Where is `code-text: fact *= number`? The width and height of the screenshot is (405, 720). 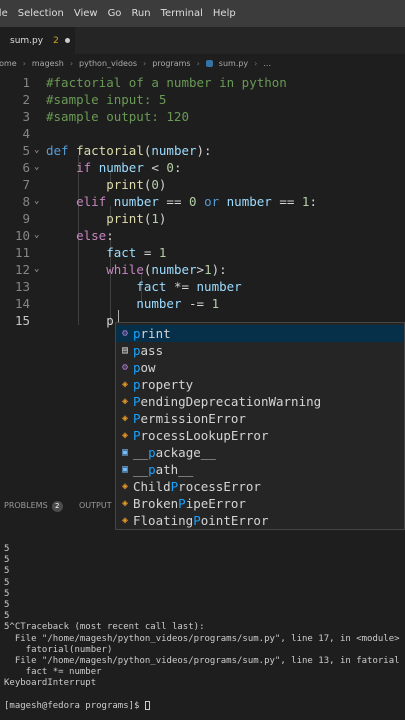 code-text: fact *= number is located at coordinates (143, 286).